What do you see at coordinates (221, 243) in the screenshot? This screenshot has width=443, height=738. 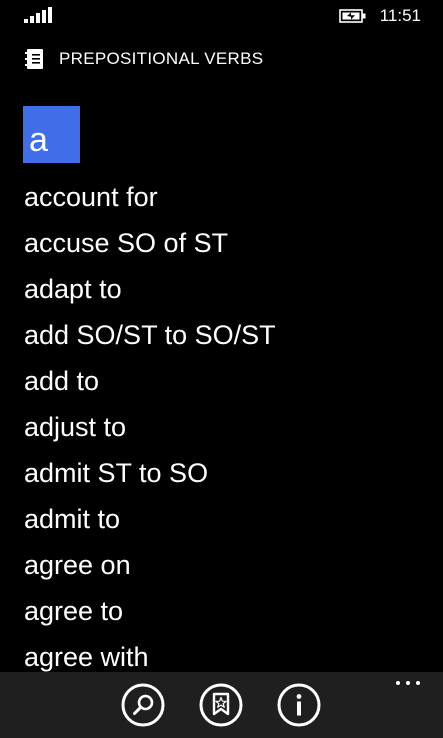 I see `list-item: accuse SO of ST` at bounding box center [221, 243].